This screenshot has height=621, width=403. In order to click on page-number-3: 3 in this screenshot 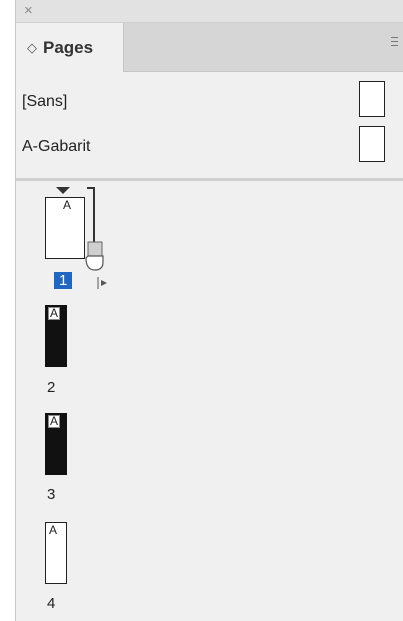, I will do `click(51, 494)`.